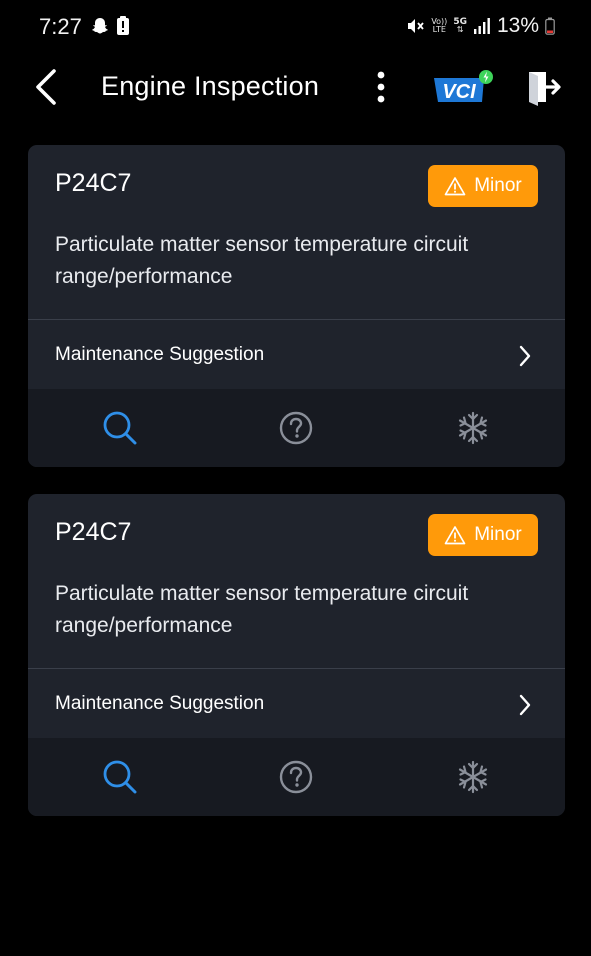 Image resolution: width=591 pixels, height=956 pixels. Describe the element at coordinates (295, 28) in the screenshot. I see `status-bar: 7:27 Vo)) LTE 5G ⇅ 13%` at that location.